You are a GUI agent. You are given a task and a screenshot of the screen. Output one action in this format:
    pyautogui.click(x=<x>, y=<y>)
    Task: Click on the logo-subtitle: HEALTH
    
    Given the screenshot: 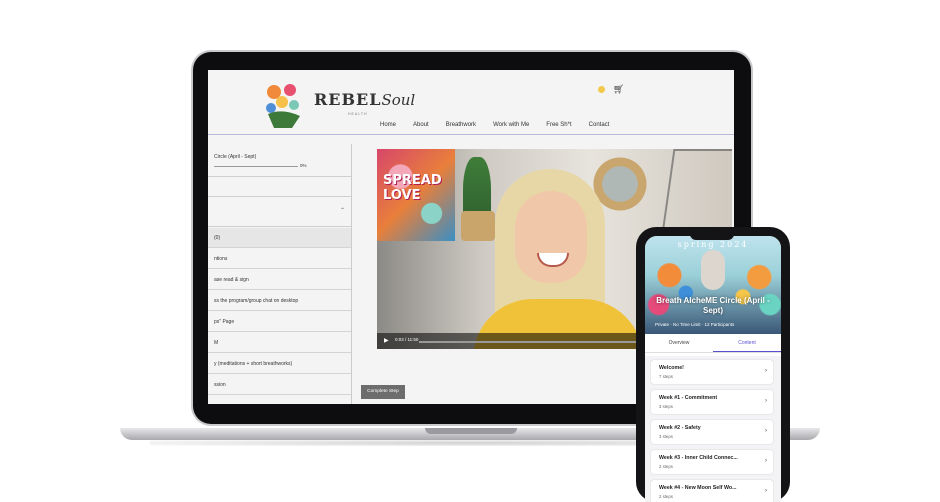 What is the action you would take?
    pyautogui.click(x=358, y=114)
    